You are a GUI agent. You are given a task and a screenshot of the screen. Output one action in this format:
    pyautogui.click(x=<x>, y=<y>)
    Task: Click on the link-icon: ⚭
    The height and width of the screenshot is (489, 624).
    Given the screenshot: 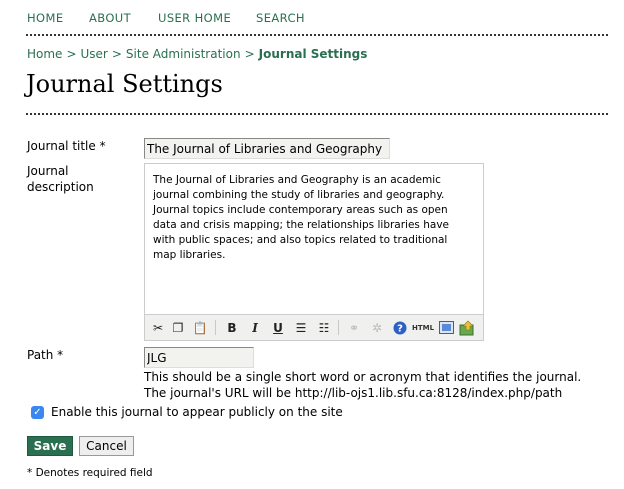 What is the action you would take?
    pyautogui.click(x=354, y=327)
    